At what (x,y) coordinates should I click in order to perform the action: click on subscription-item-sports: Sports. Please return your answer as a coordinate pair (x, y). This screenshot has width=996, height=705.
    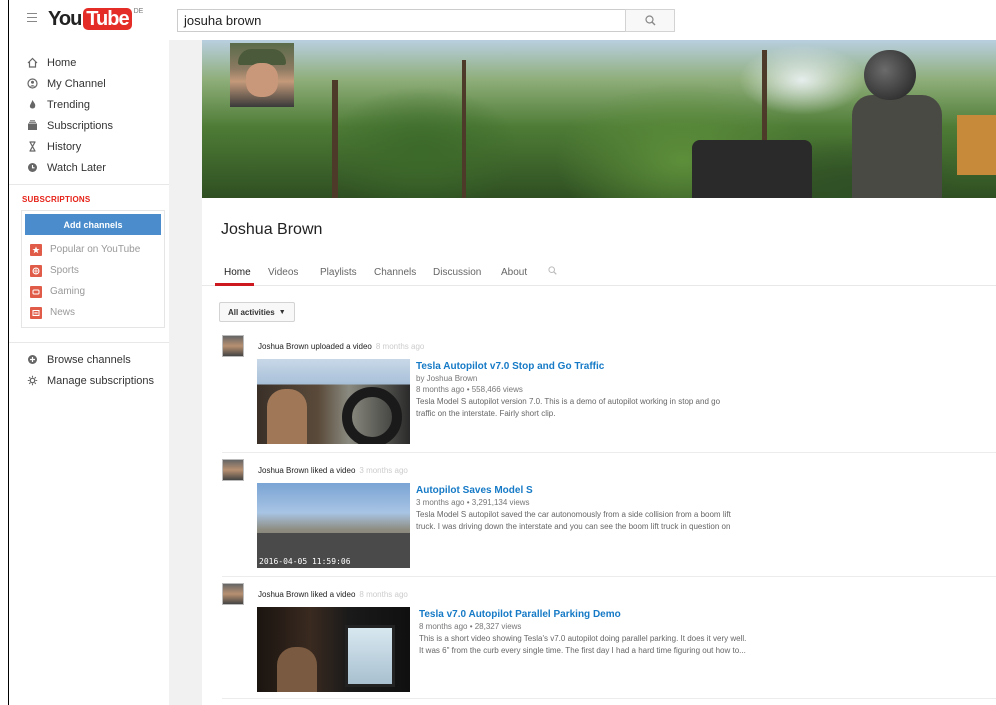
    Looking at the image, I should click on (93, 270).